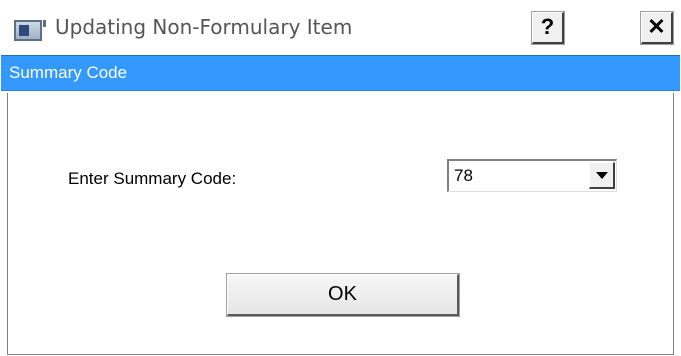  Describe the element at coordinates (30, 30) in the screenshot. I see `app-window-icon` at that location.